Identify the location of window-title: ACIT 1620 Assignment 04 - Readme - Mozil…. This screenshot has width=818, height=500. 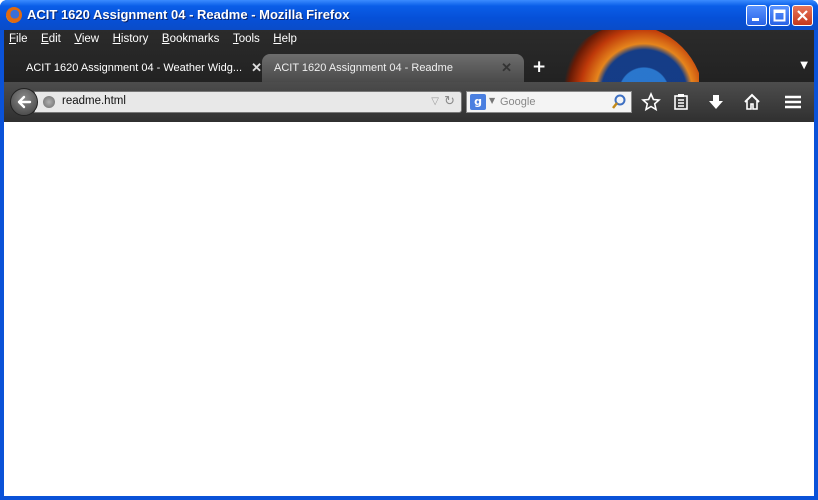
(188, 14).